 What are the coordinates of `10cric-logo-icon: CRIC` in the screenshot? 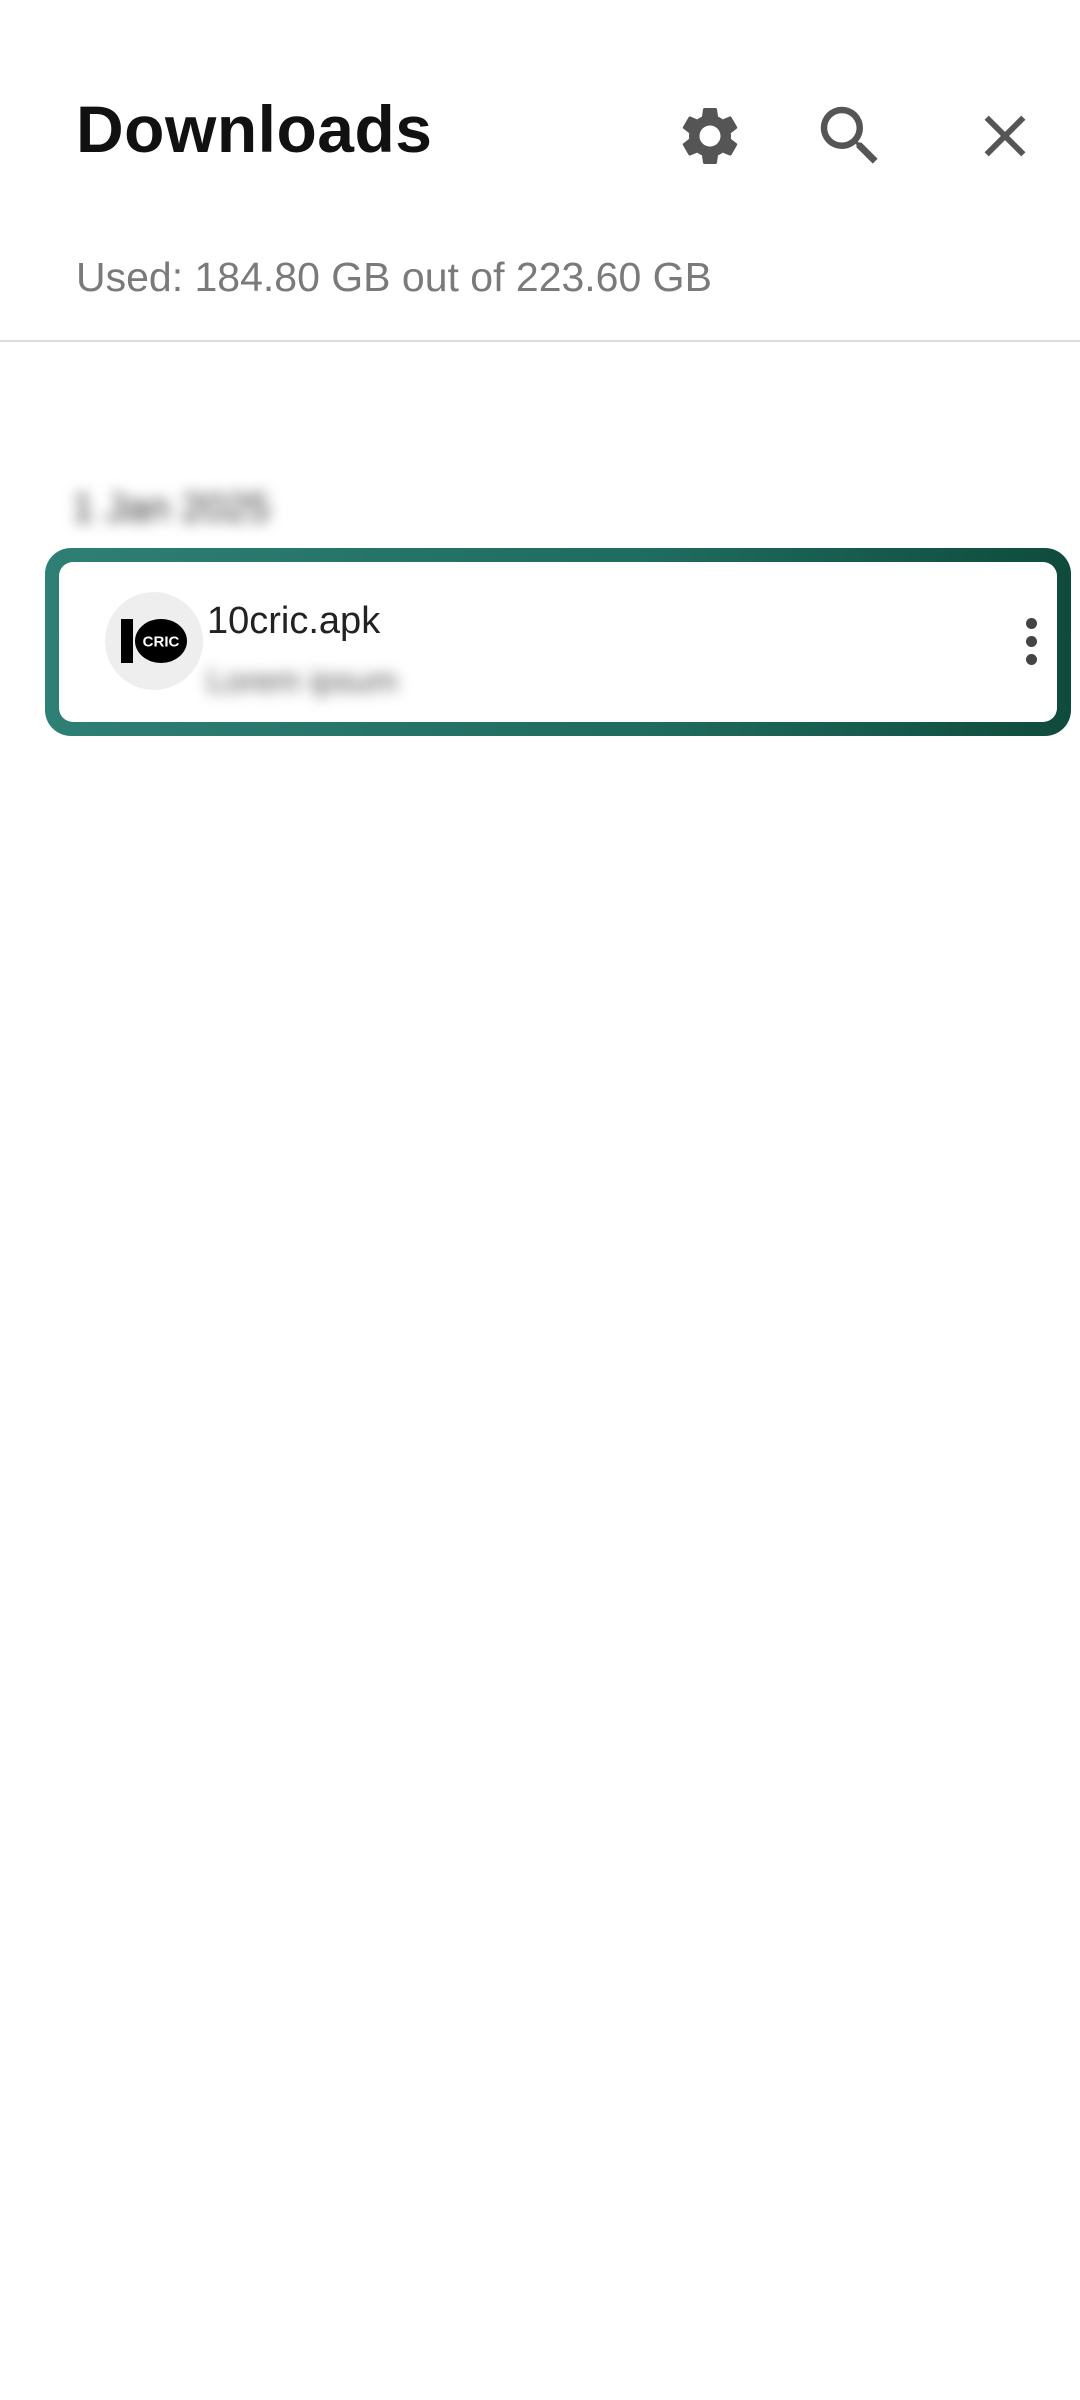 It's located at (154, 641).